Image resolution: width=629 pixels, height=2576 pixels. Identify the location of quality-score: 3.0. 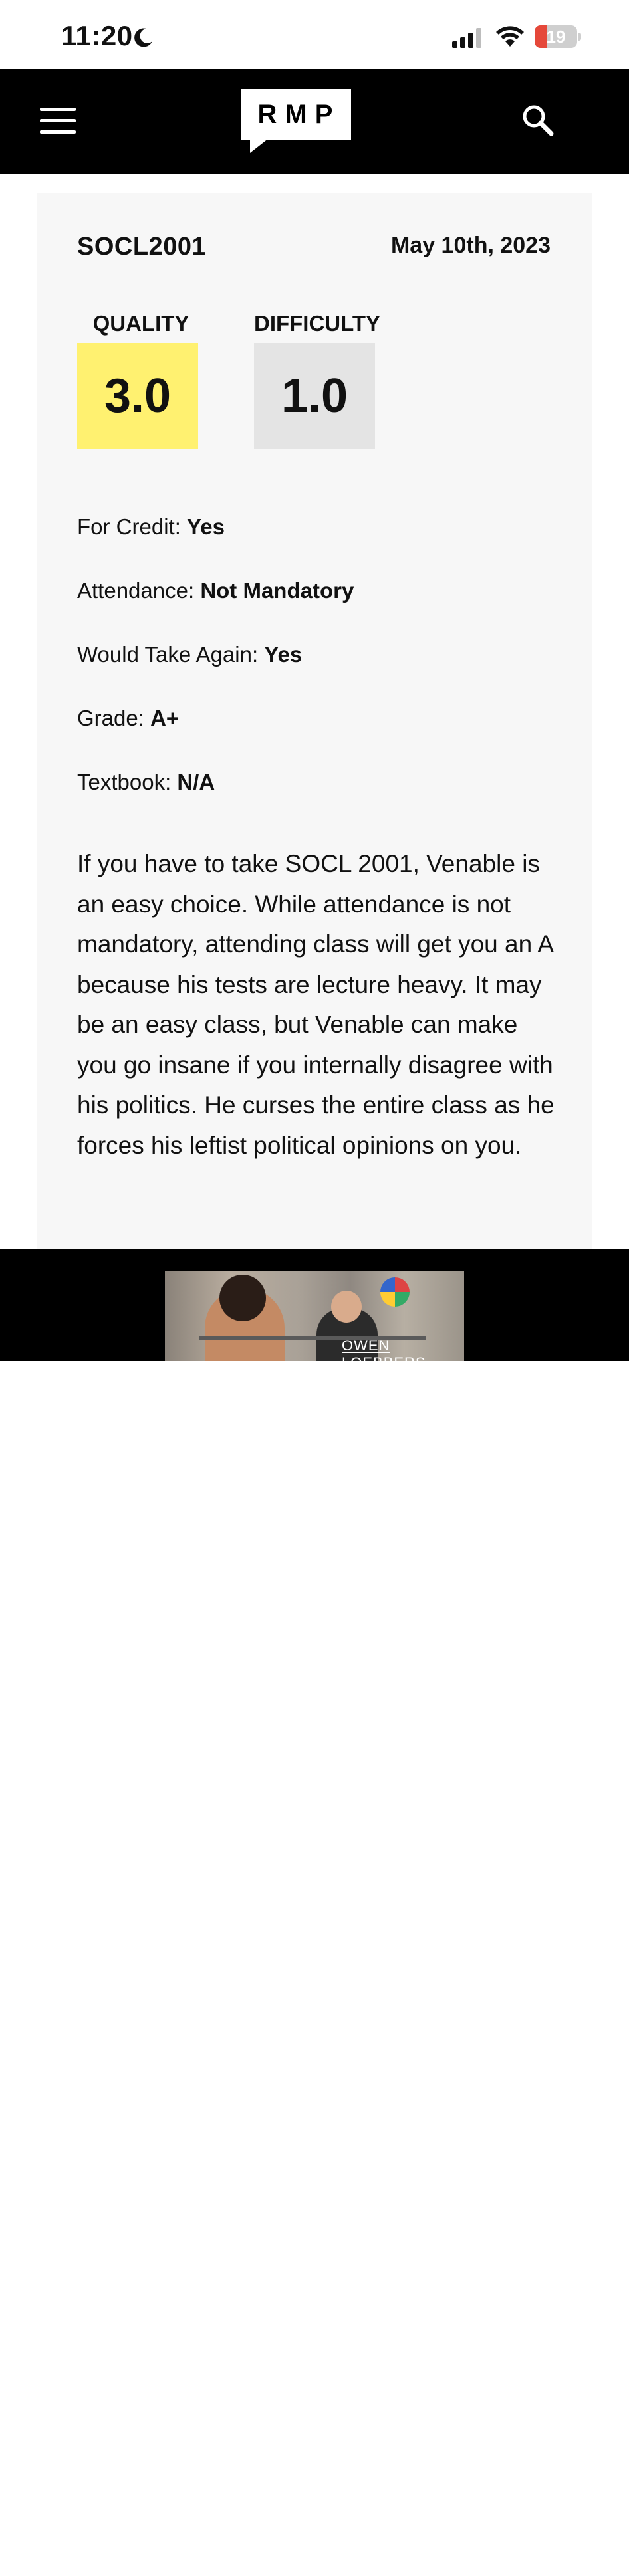
(137, 396).